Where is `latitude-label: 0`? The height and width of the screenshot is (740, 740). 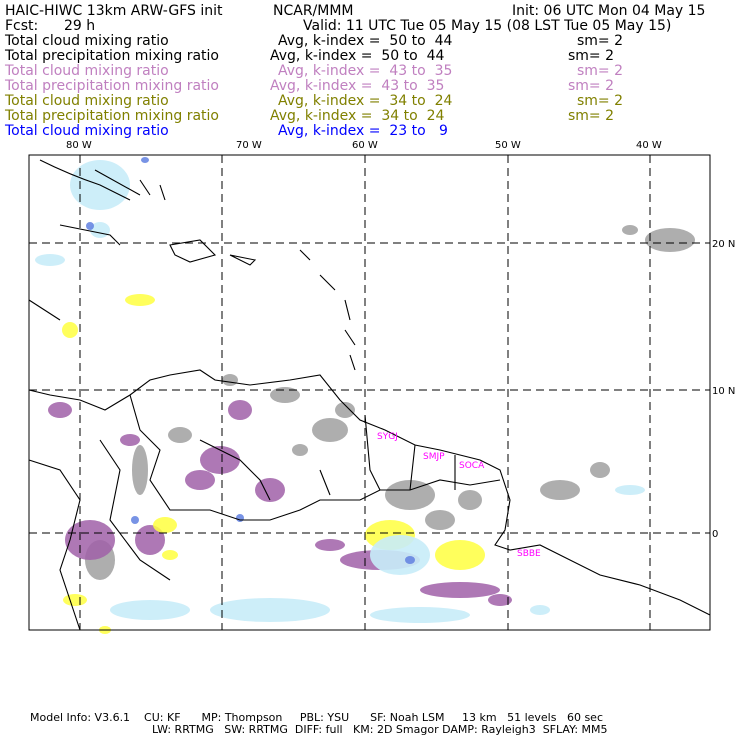
latitude-label: 0 is located at coordinates (715, 534).